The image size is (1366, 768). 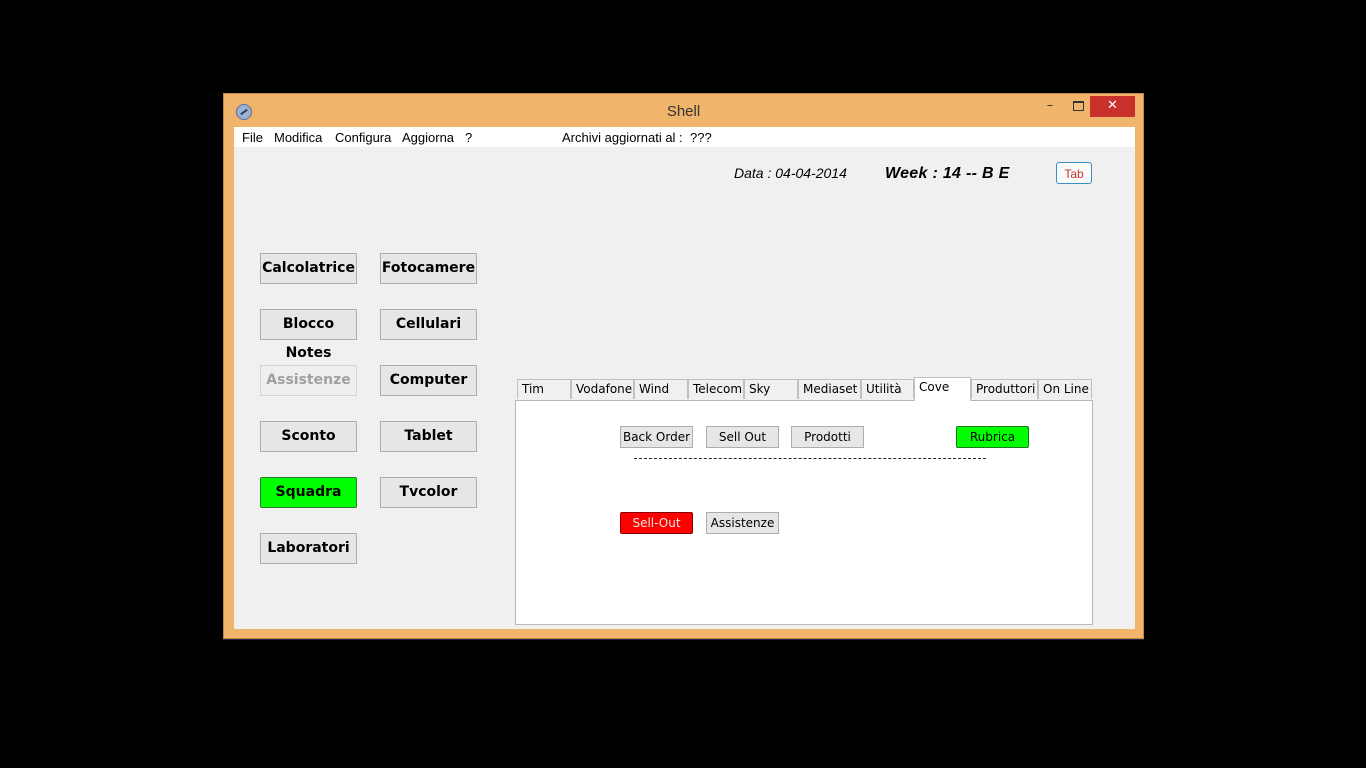 I want to click on fotocamere-button: Fotocamere, so click(x=428, y=268).